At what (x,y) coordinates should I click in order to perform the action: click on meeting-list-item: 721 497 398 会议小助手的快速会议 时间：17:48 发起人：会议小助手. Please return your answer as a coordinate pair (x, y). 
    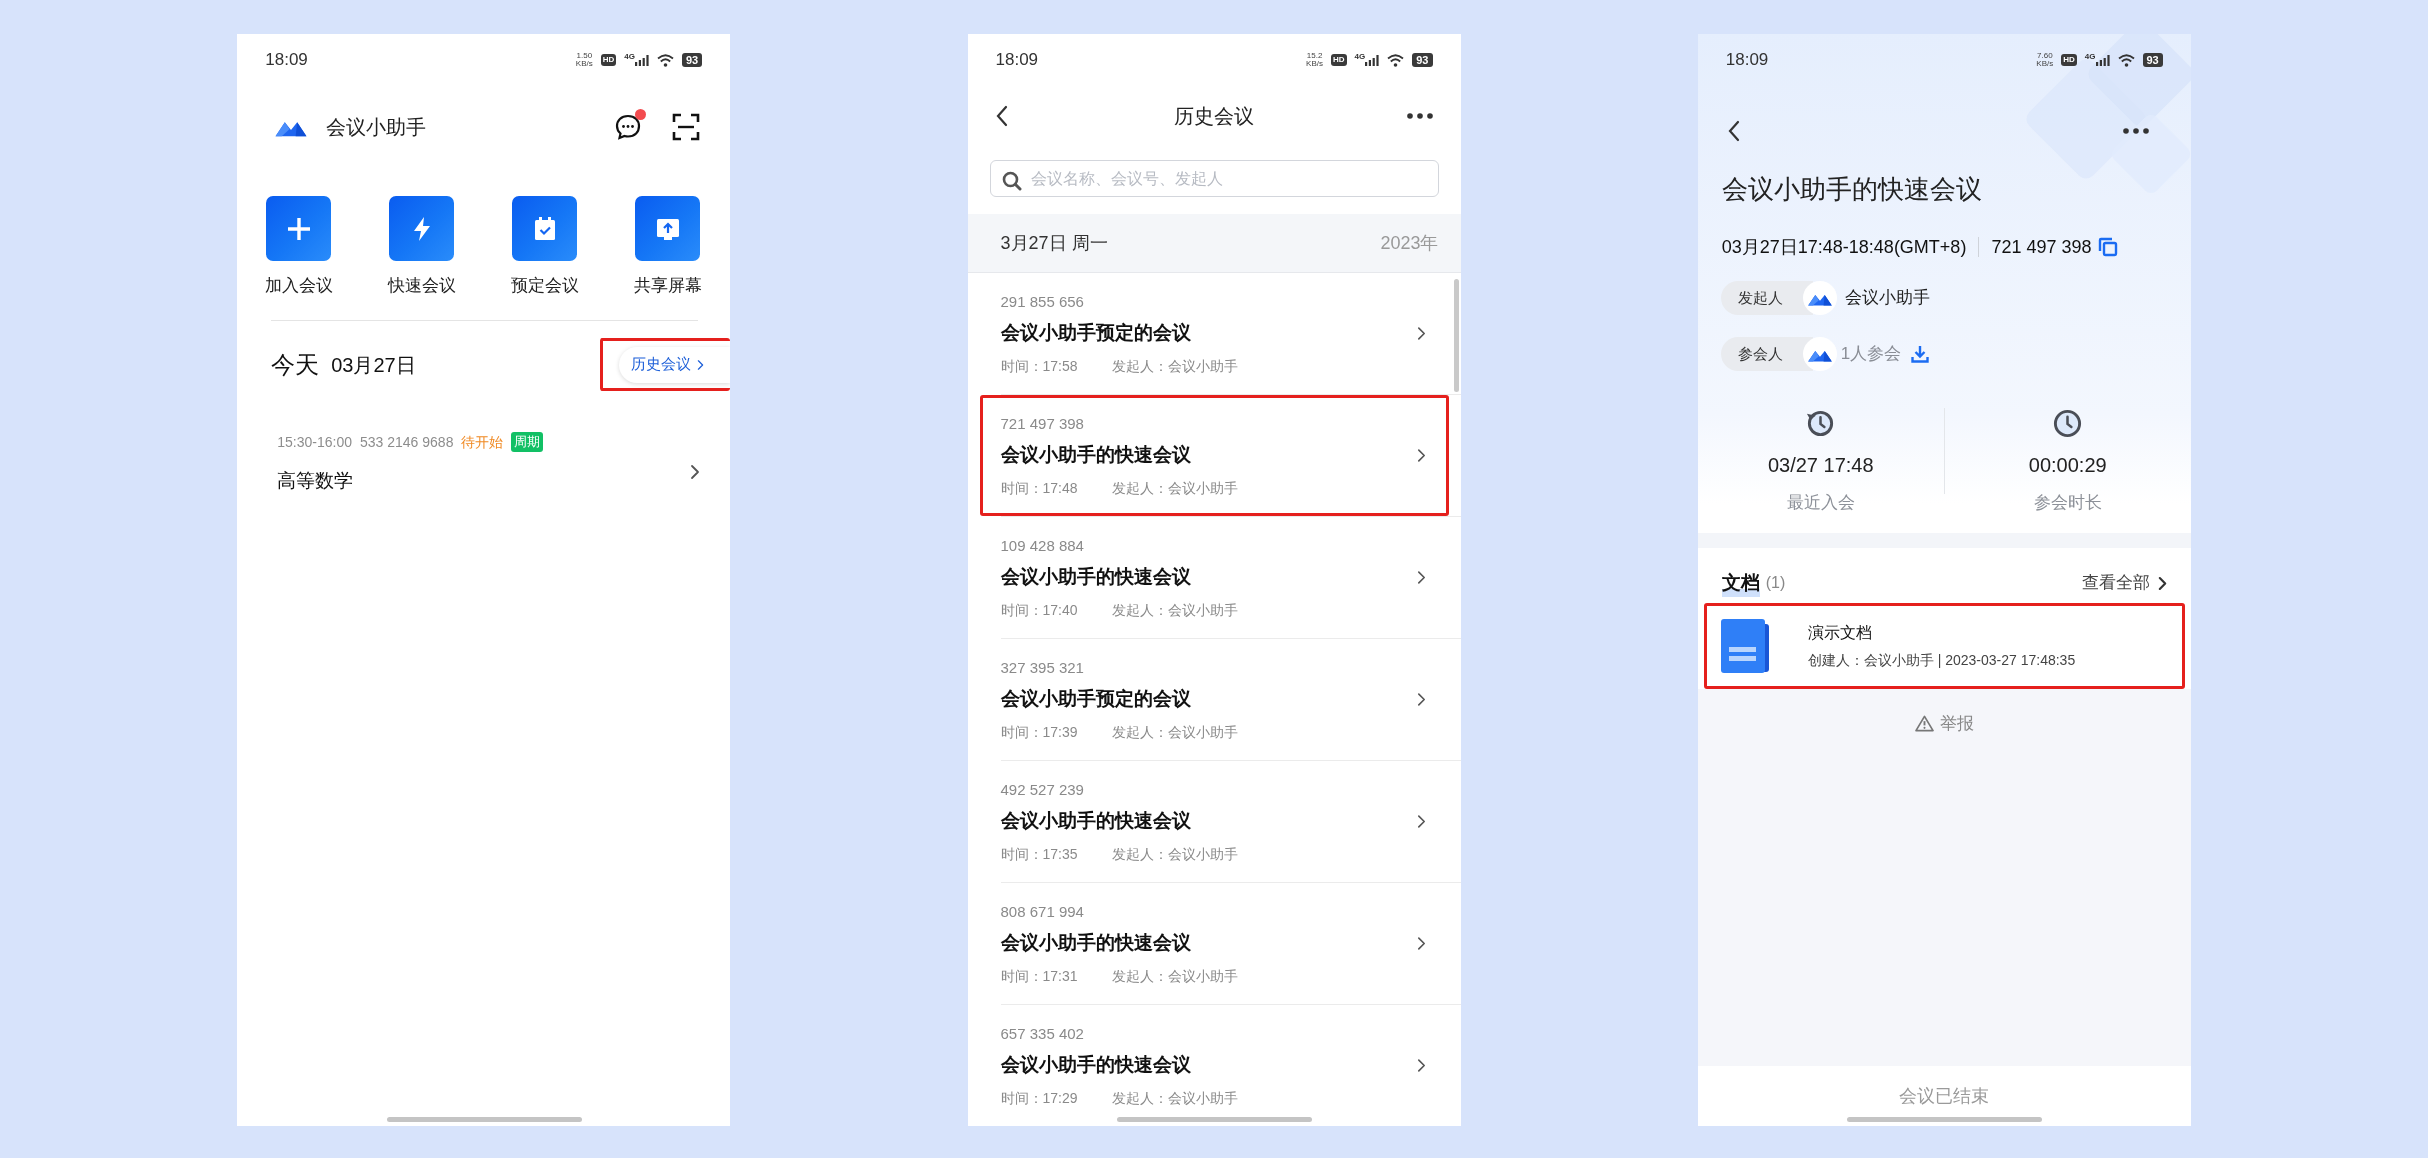
    Looking at the image, I should click on (1214, 455).